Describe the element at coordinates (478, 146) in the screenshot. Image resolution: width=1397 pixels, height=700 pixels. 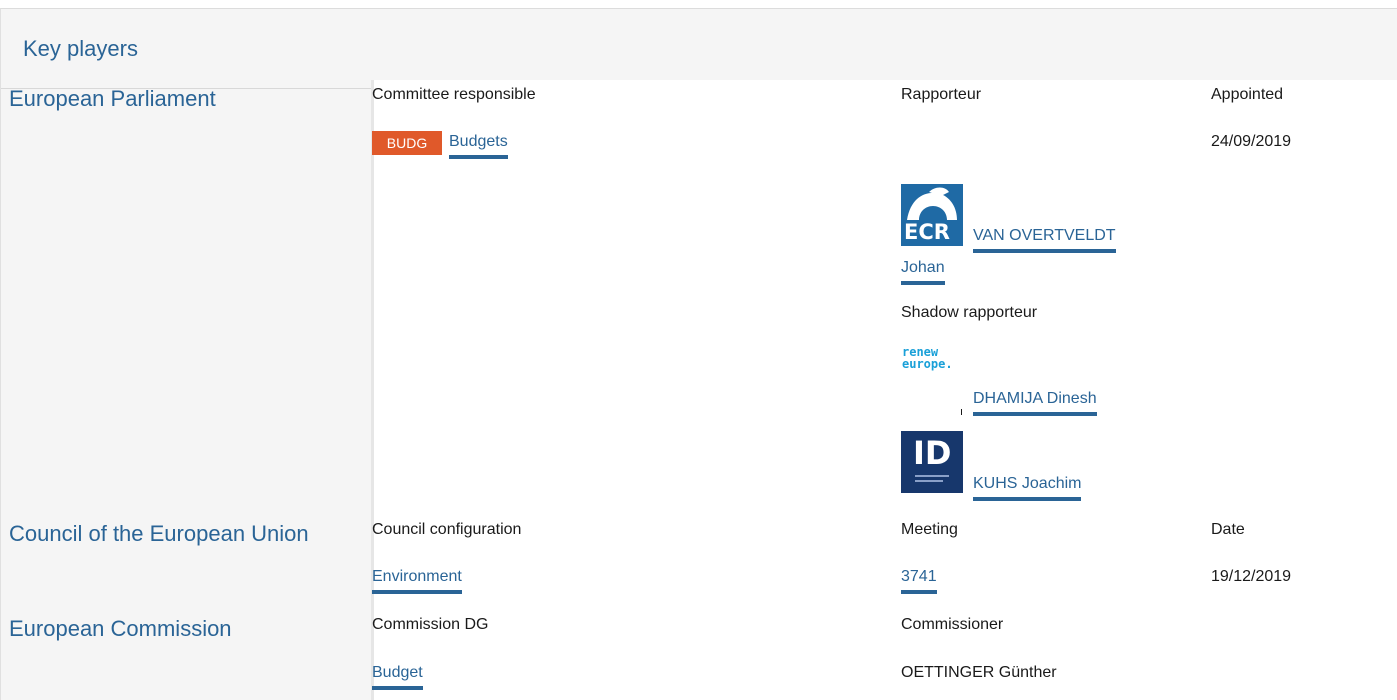
I see `committee-budgets-link: Budgets` at that location.